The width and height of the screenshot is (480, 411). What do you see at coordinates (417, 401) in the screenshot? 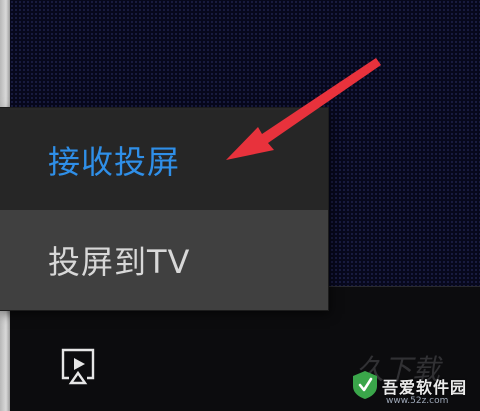
I see `watermark-url: www.52z.com` at bounding box center [417, 401].